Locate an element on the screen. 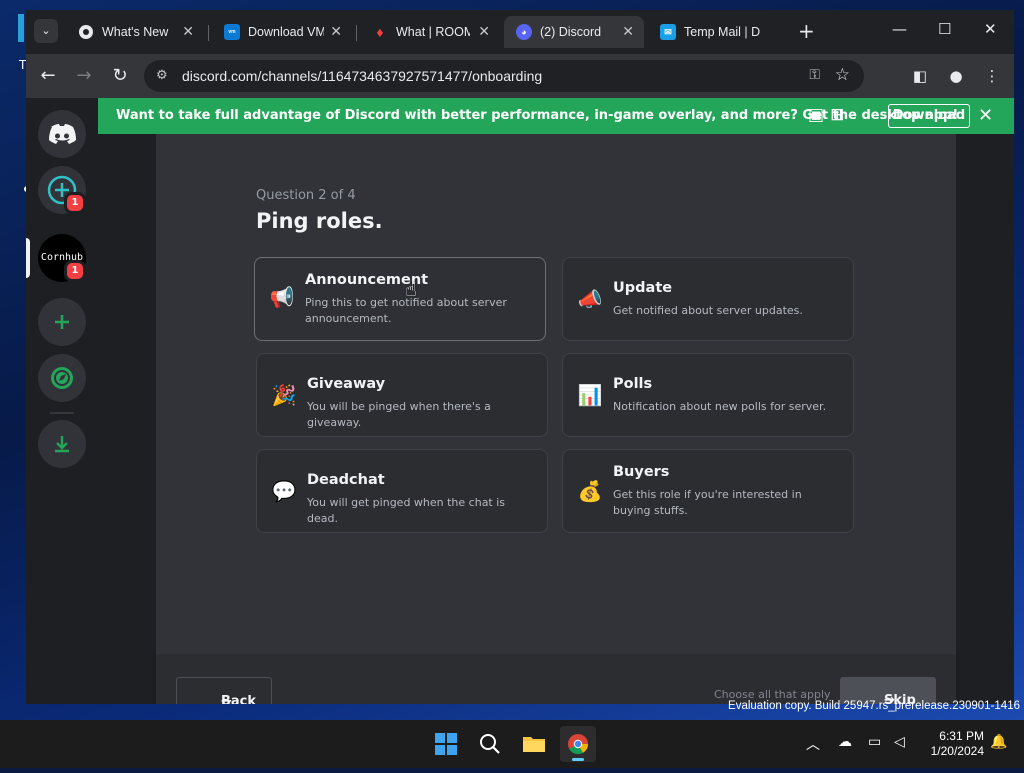 This screenshot has width=1024, height=773. compass-icon is located at coordinates (62, 378).